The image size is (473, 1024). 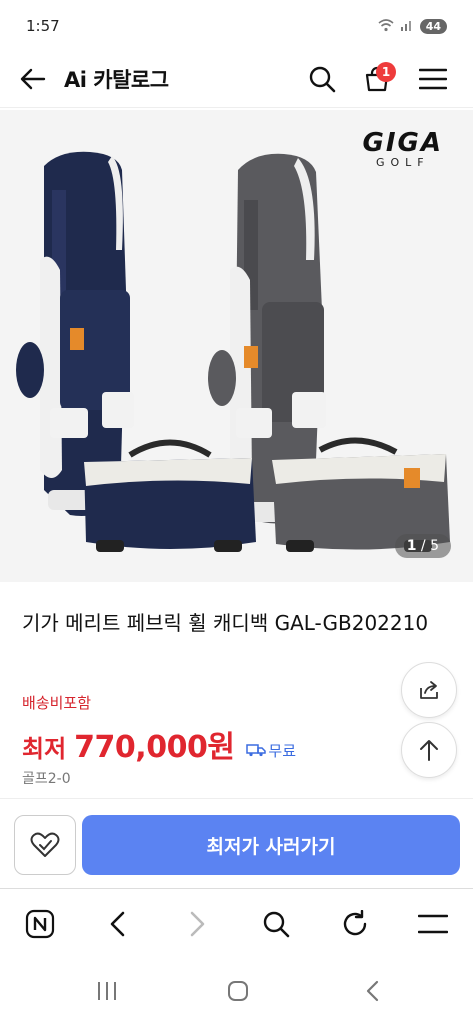 I want to click on scroll-top-button, so click(x=429, y=750).